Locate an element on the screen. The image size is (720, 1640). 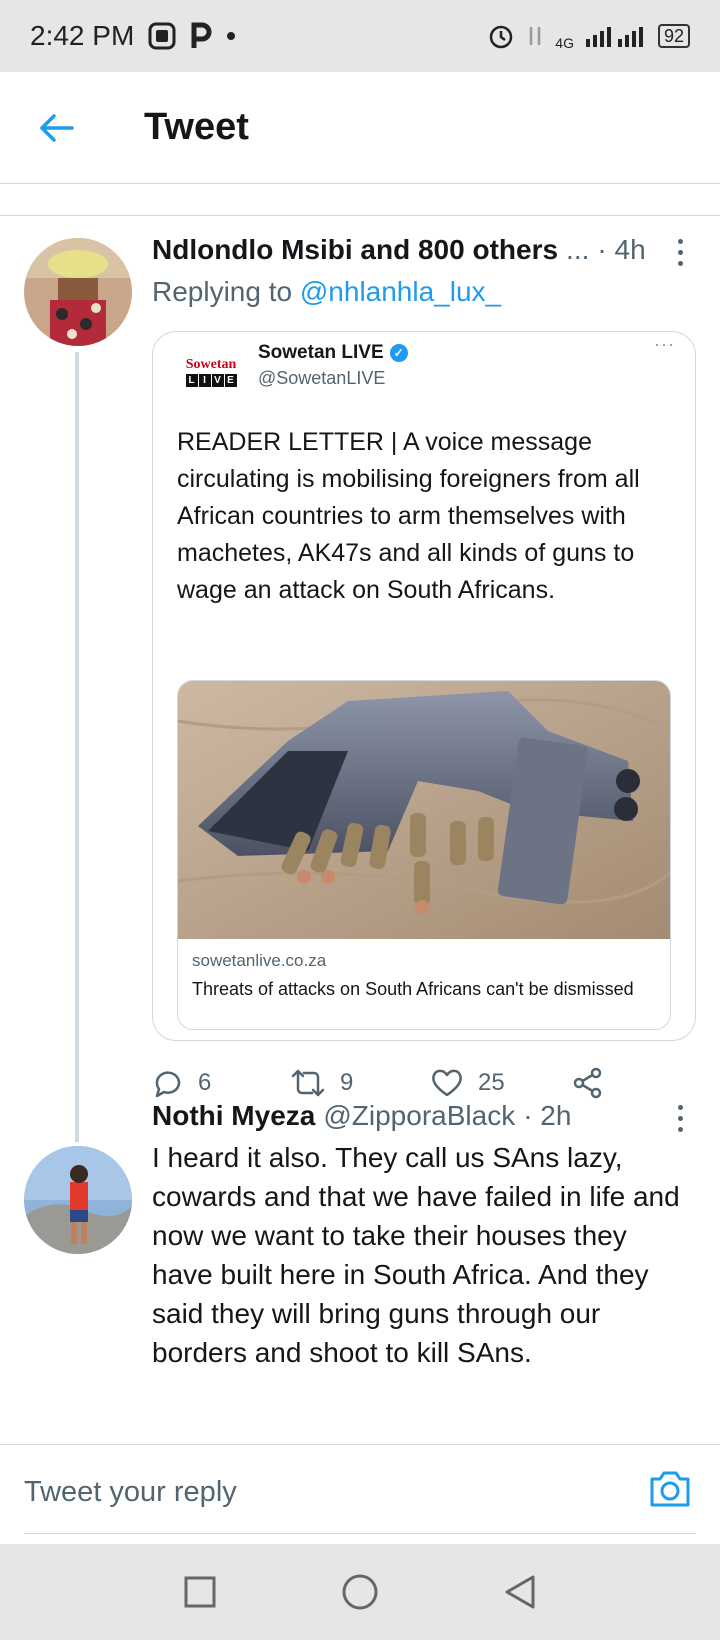
tweet-header: Nothi Myeza @ZipporaBlack · 2h is located at coordinates (361, 1116).